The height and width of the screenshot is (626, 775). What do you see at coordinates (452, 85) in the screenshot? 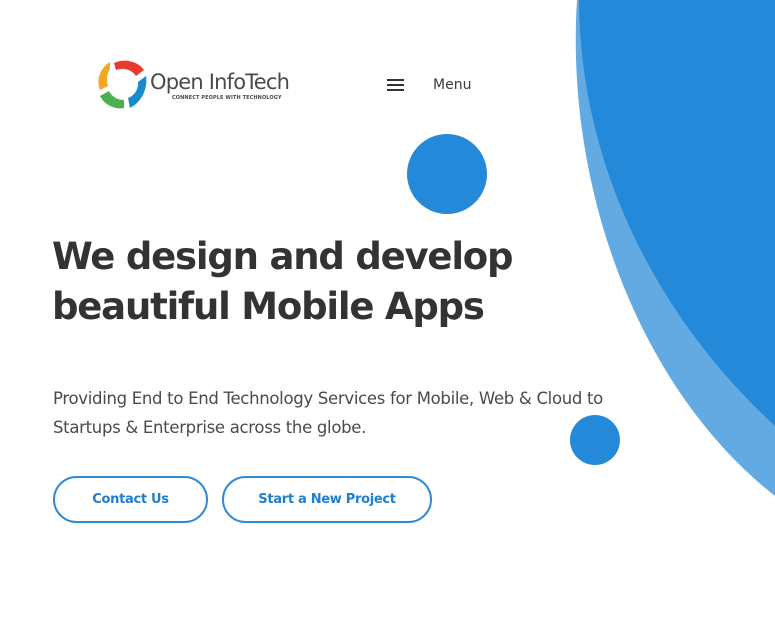
I see `menu-label: Menu` at bounding box center [452, 85].